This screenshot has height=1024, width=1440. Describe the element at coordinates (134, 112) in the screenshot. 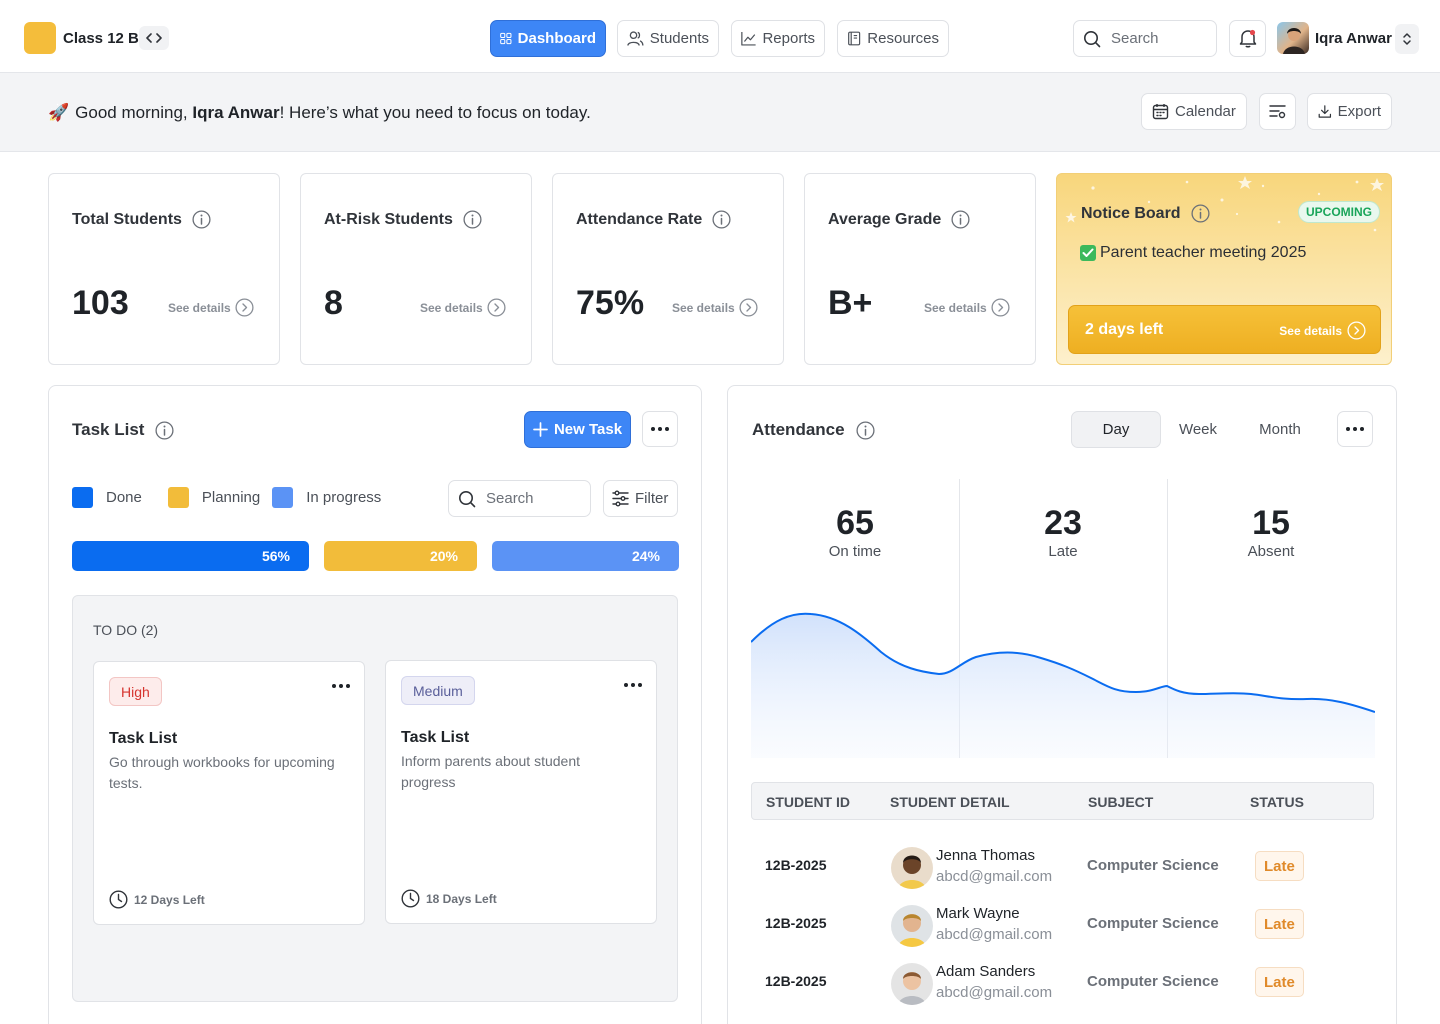

I see `greeting-prefix: Good morning,` at that location.